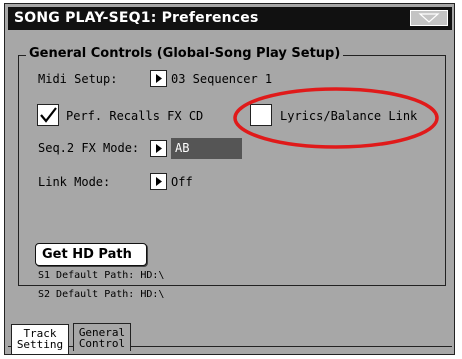  I want to click on tab-general-control: General Control, so click(102, 337).